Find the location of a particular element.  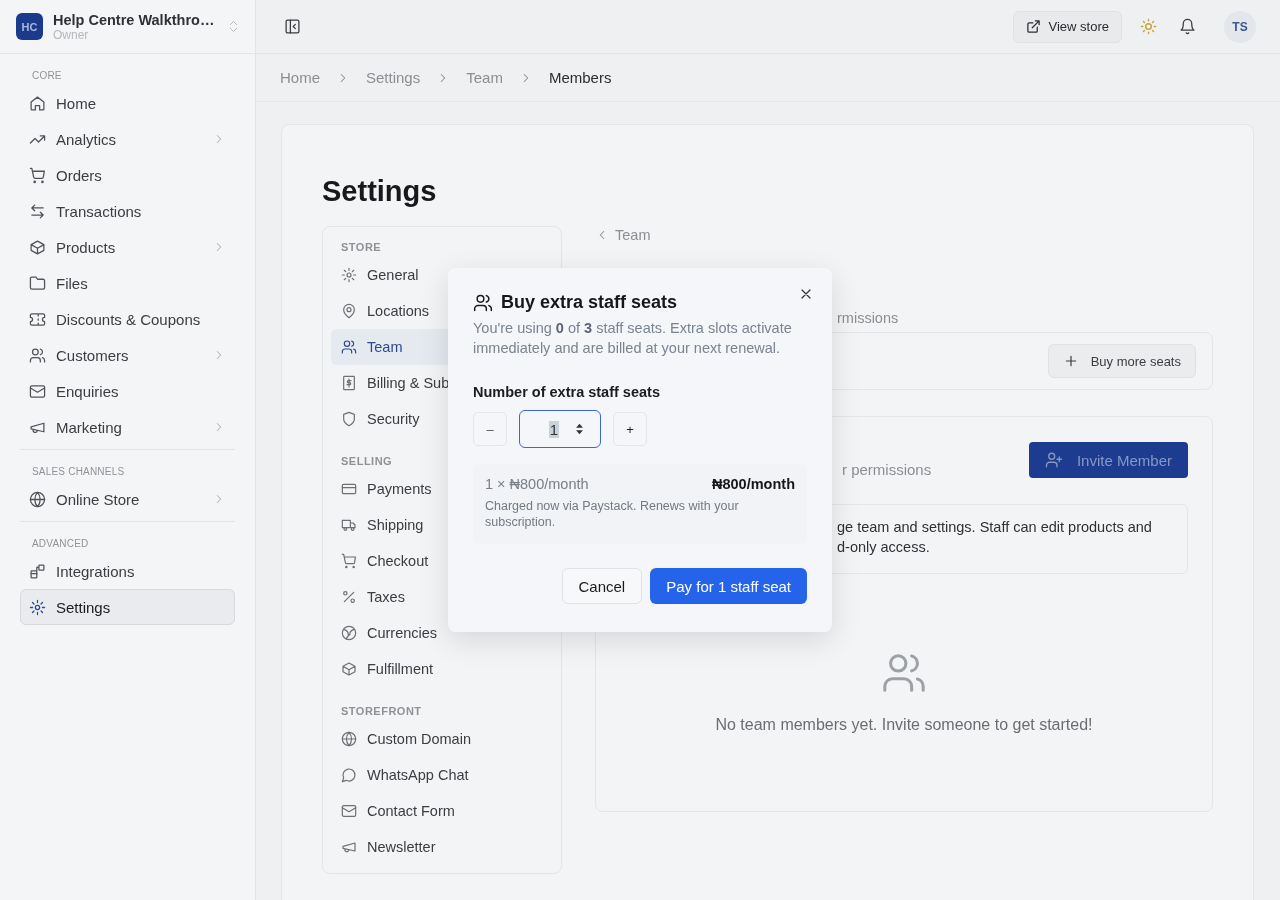

card-icon is located at coordinates (349, 489).